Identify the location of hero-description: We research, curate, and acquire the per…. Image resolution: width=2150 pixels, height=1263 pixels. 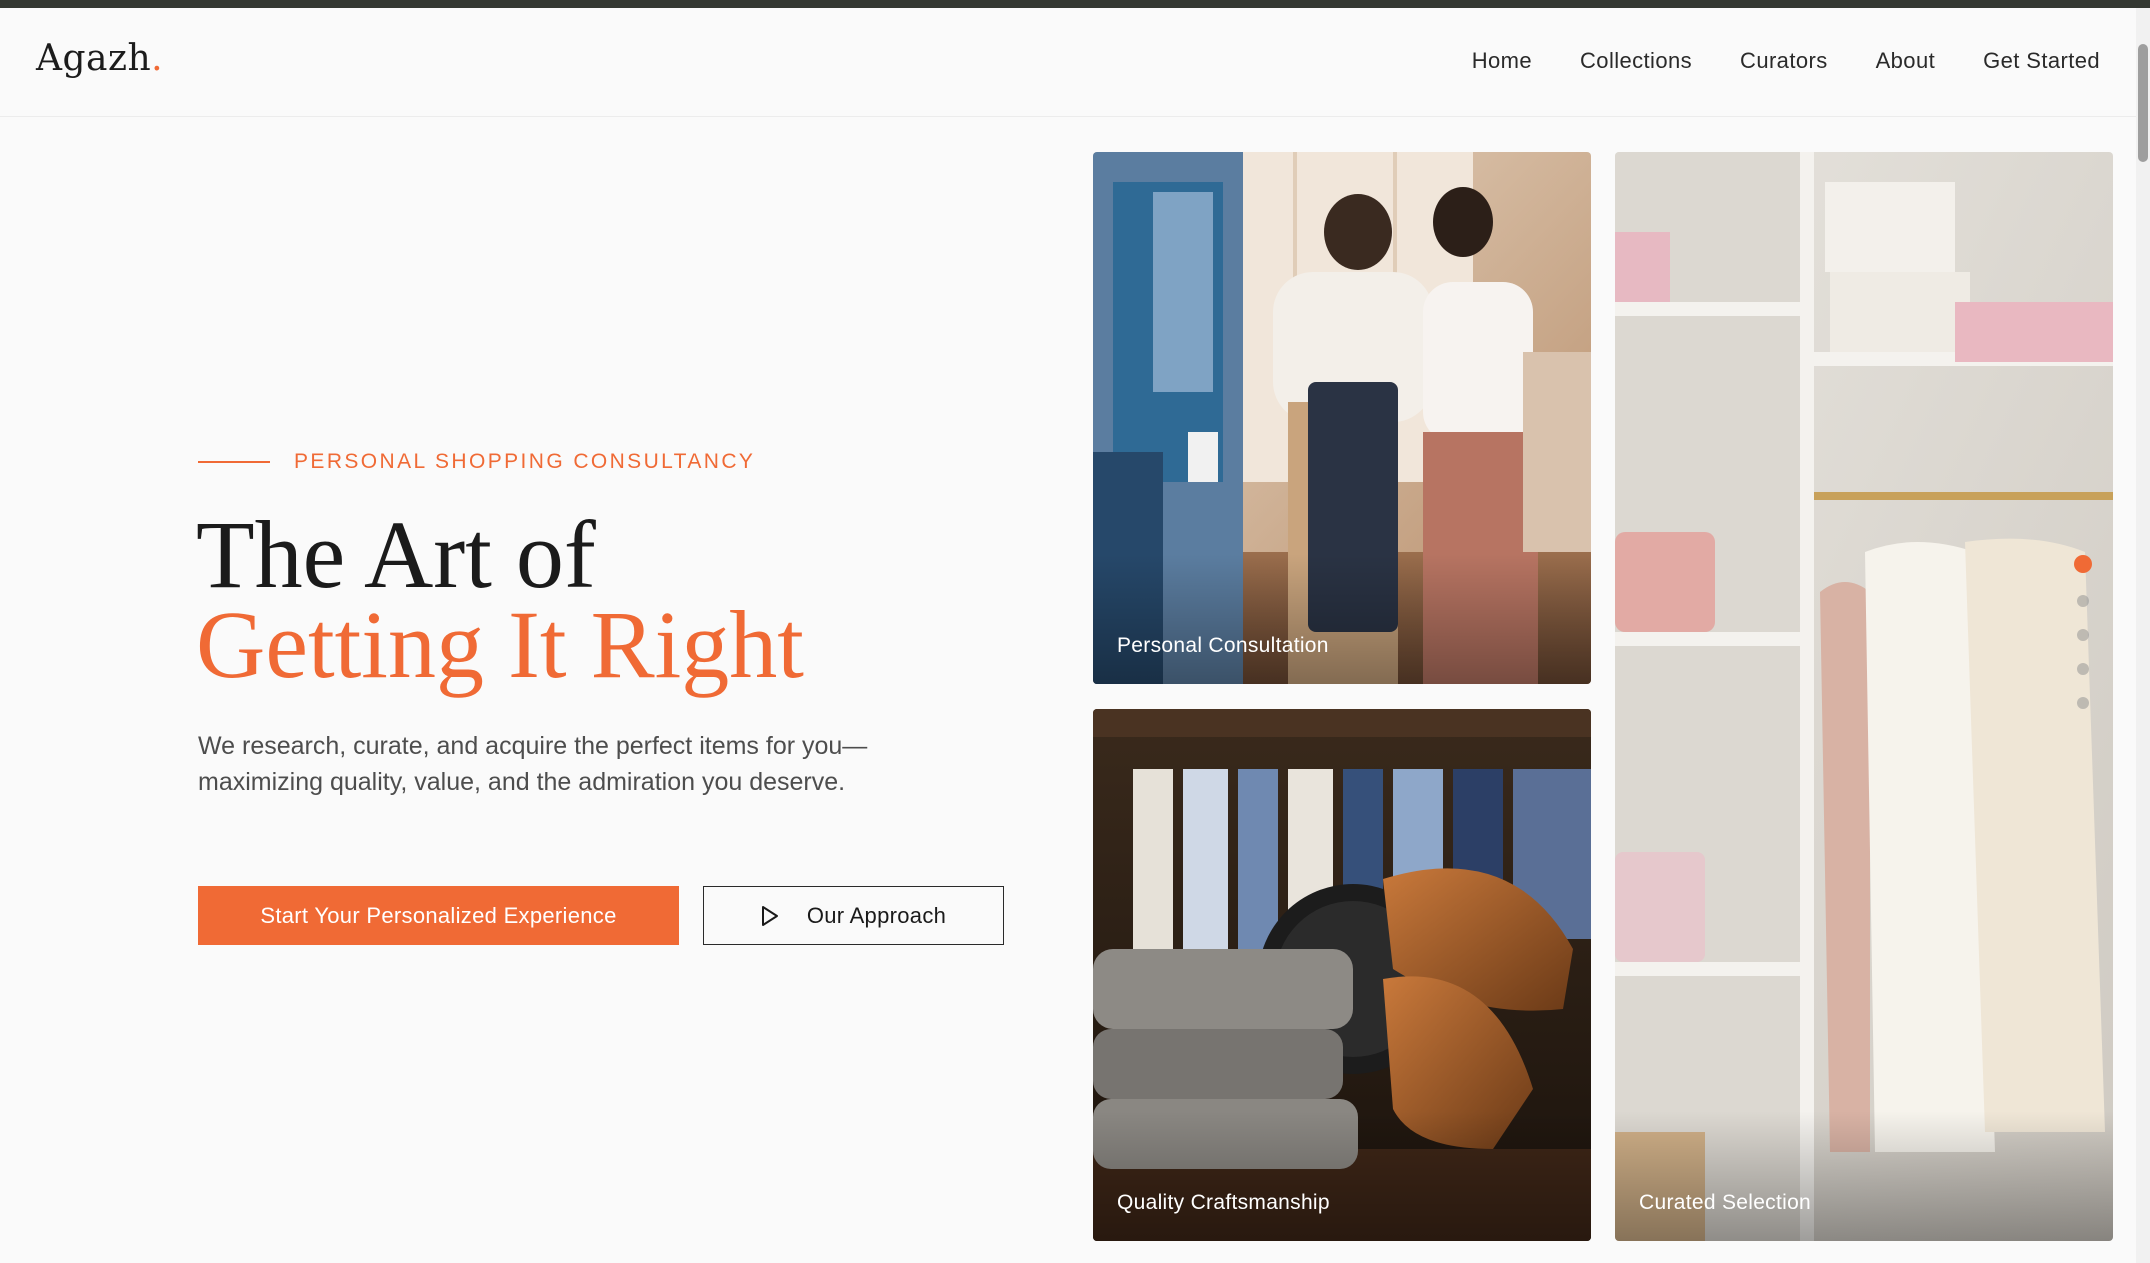
(533, 764).